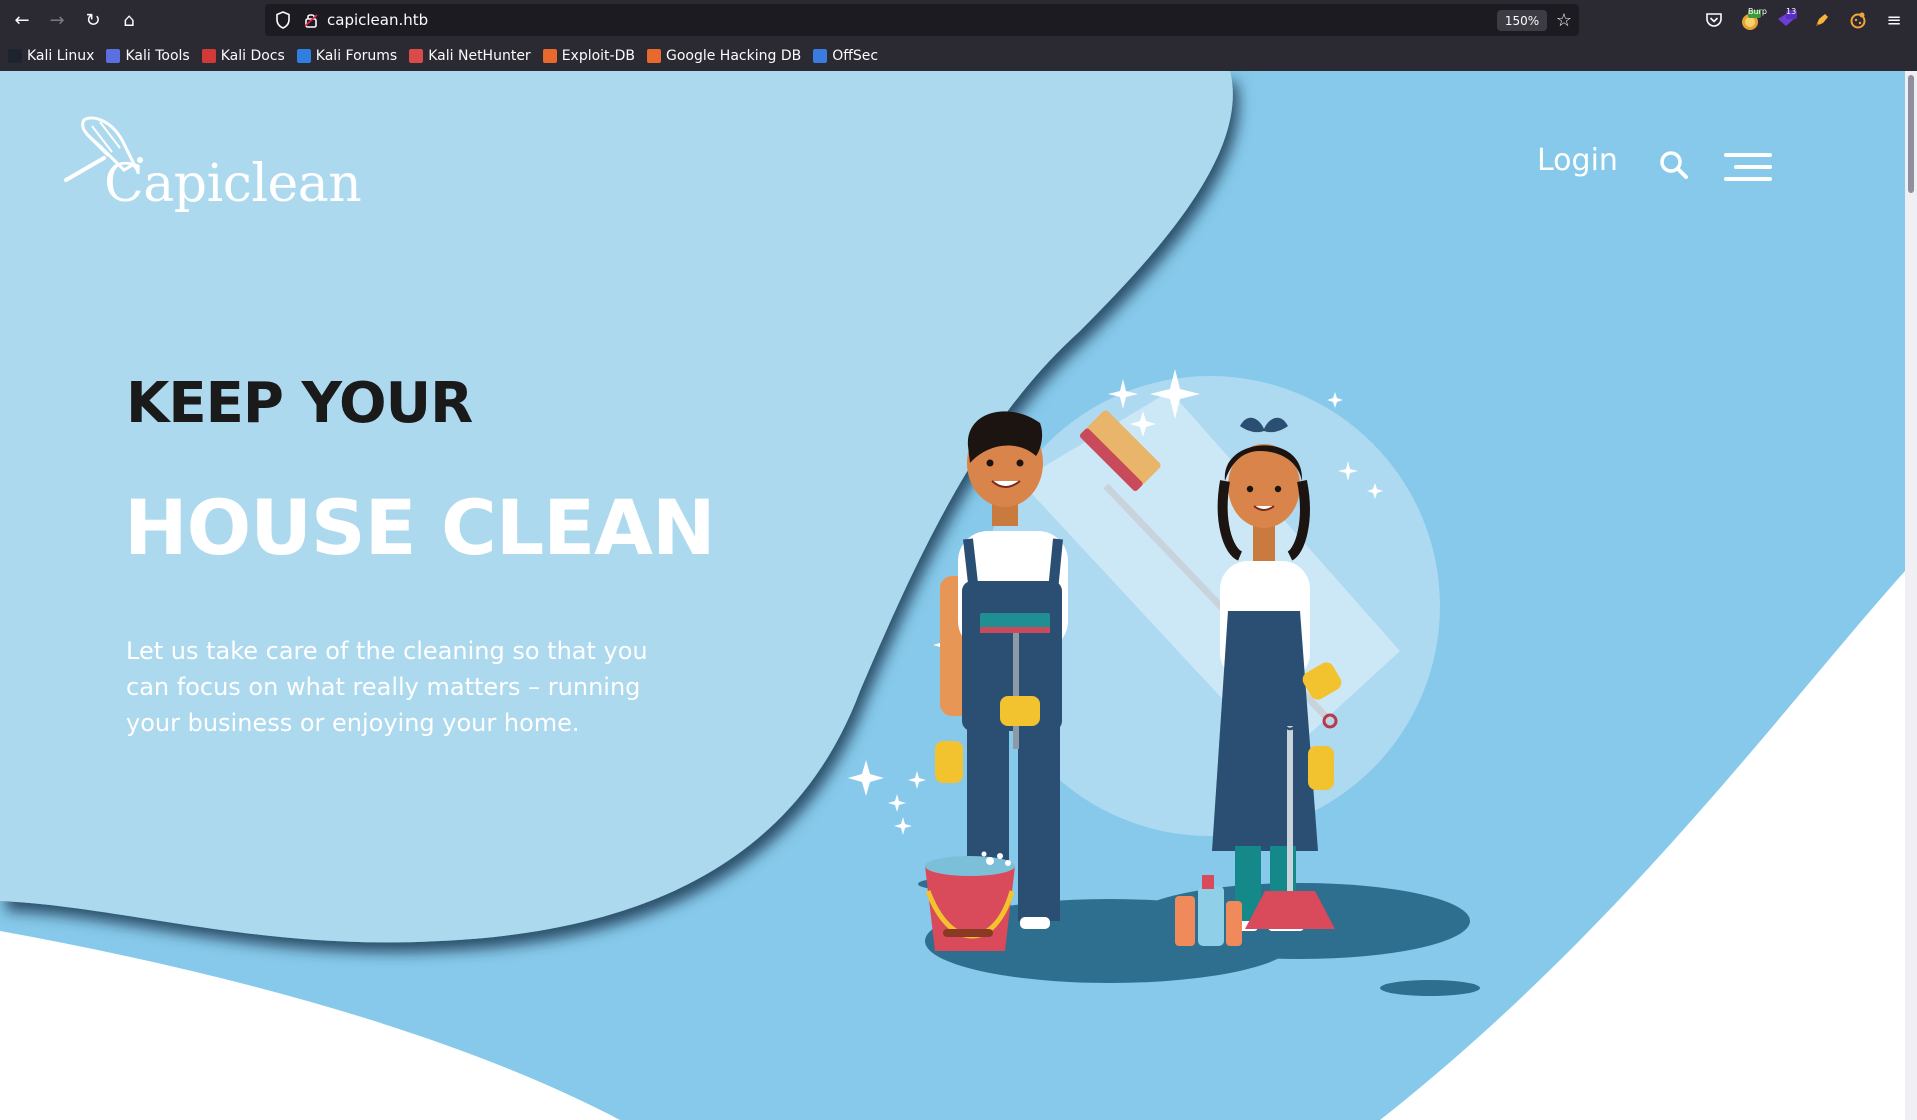 This screenshot has width=1917, height=1120. Describe the element at coordinates (15, 55) in the screenshot. I see `kali-linux-icon` at that location.